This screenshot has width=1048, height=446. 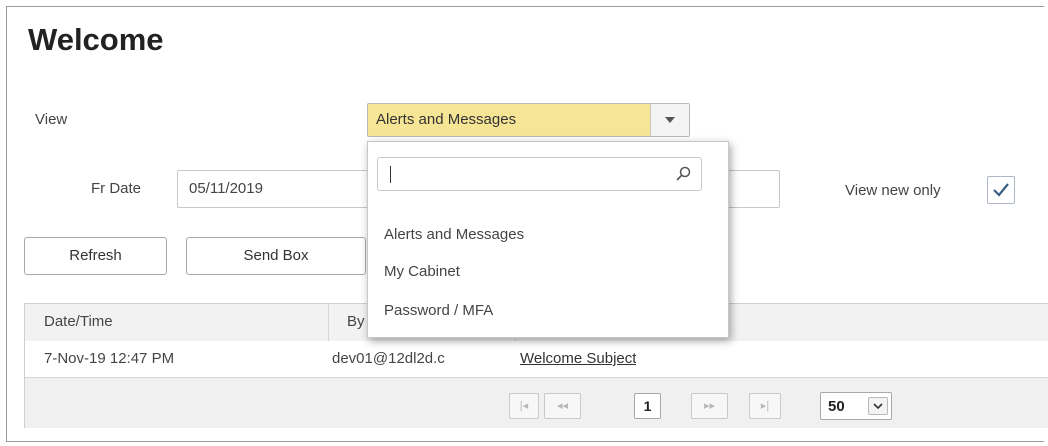 What do you see at coordinates (116, 188) in the screenshot?
I see `fr-date-label: Fr Date` at bounding box center [116, 188].